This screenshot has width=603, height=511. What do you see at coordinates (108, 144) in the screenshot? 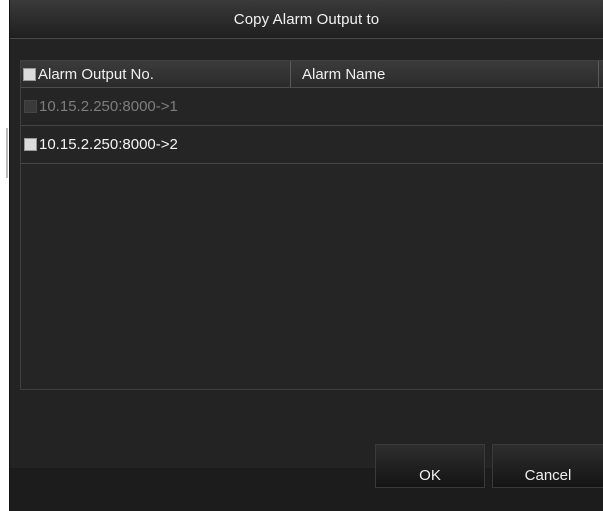
I see `alarm-output-label: 10.15.2.250:8000->2` at bounding box center [108, 144].